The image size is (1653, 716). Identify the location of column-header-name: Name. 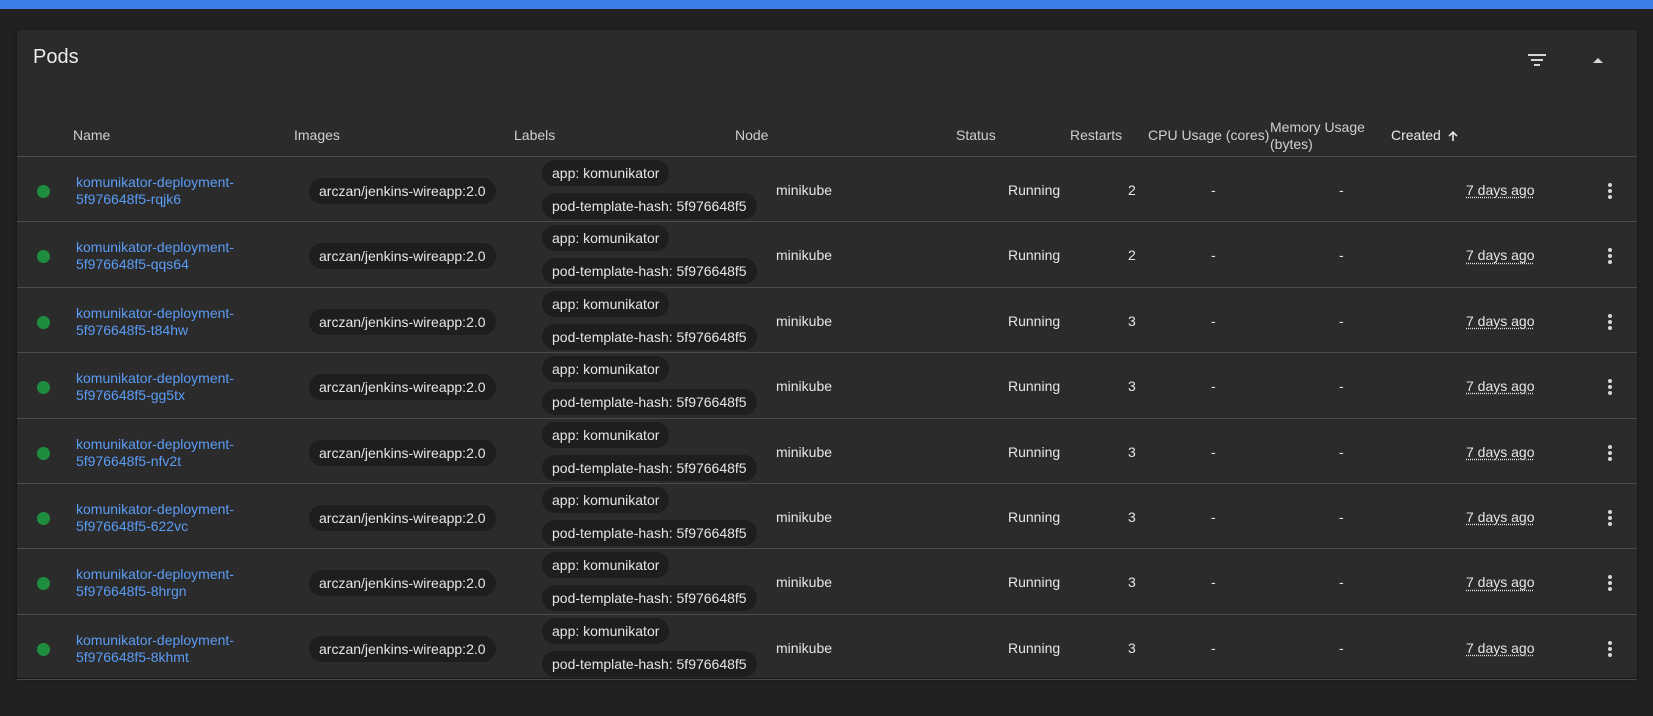
(91, 135).